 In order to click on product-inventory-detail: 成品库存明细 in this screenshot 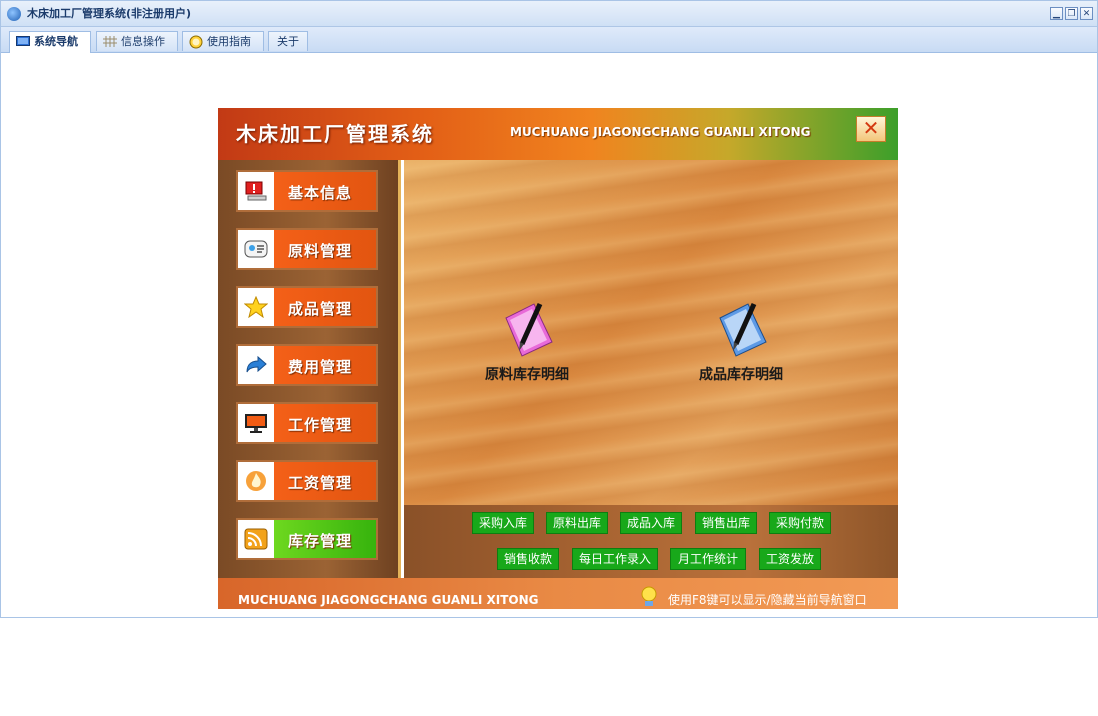, I will do `click(741, 353)`.